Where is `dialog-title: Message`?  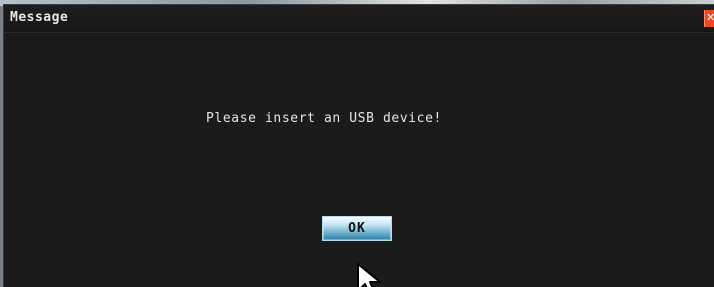 dialog-title: Message is located at coordinates (39, 17).